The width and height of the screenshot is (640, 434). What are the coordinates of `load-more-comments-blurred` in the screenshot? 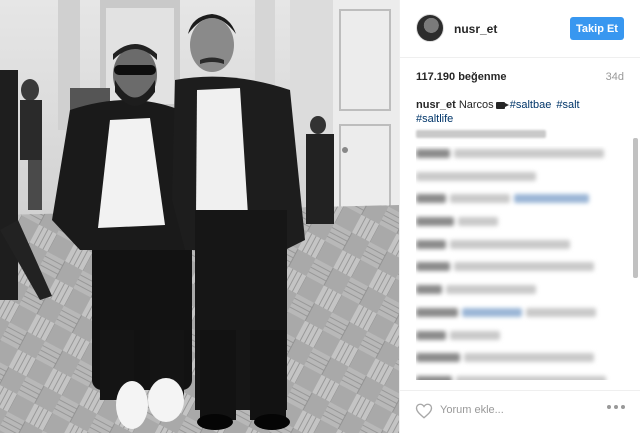 It's located at (481, 134).